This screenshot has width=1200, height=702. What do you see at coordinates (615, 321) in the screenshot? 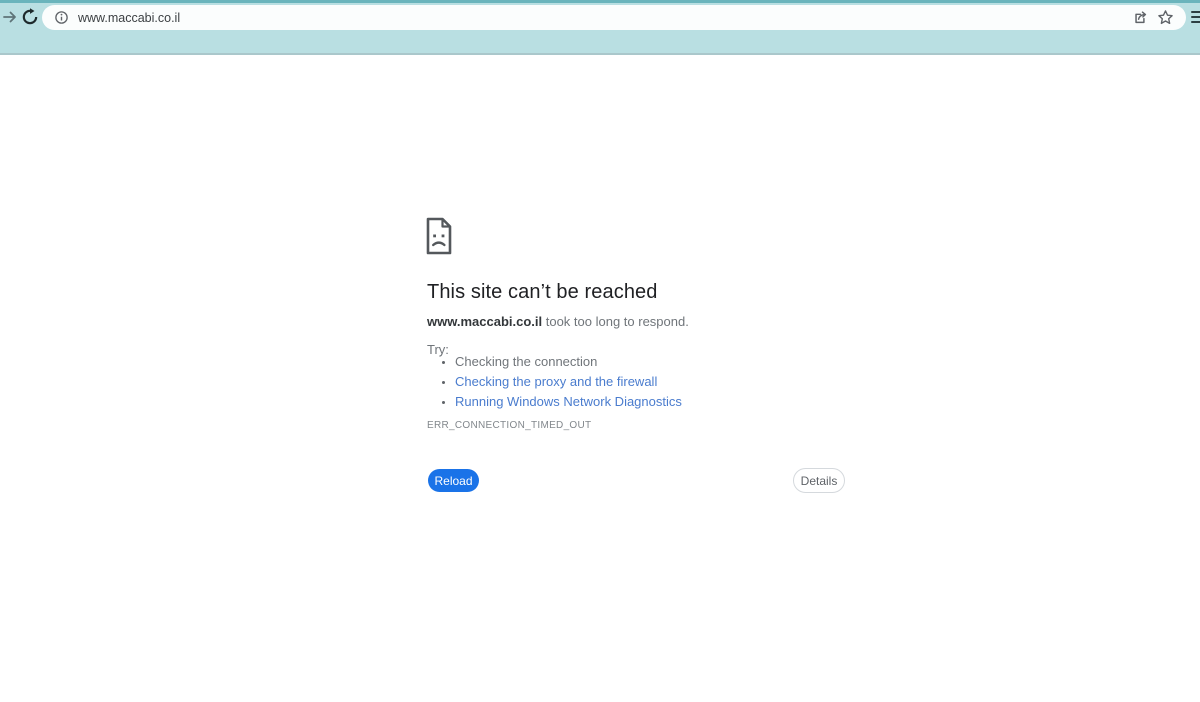
I see `error-message-rest: took too long to respond.` at bounding box center [615, 321].